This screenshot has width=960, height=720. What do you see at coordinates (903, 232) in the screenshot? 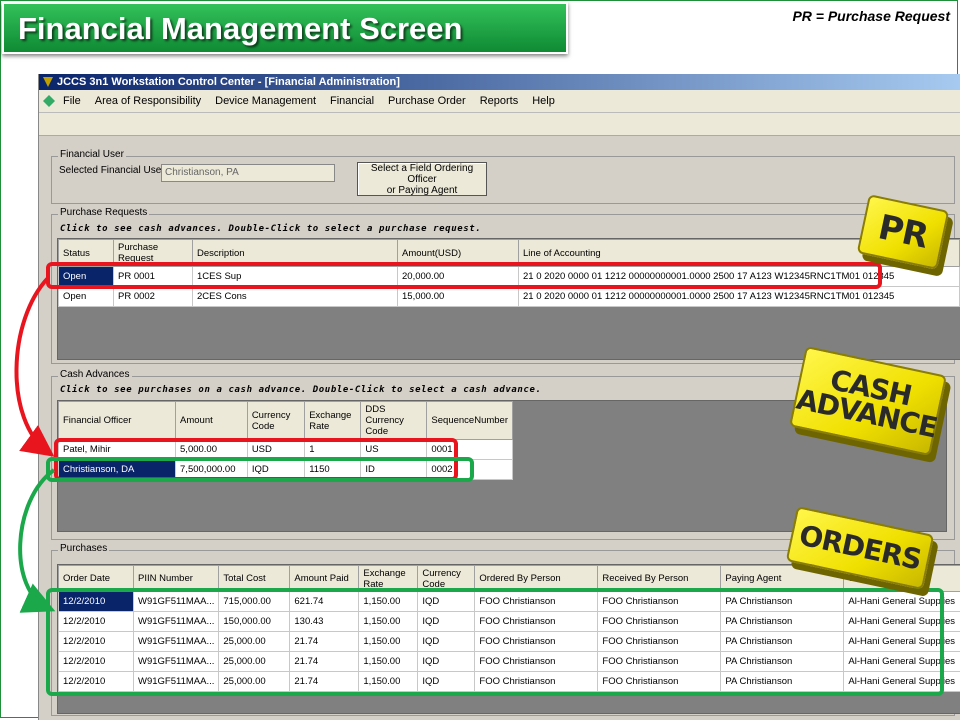
I see `pr-callout-text: PR` at bounding box center [903, 232].